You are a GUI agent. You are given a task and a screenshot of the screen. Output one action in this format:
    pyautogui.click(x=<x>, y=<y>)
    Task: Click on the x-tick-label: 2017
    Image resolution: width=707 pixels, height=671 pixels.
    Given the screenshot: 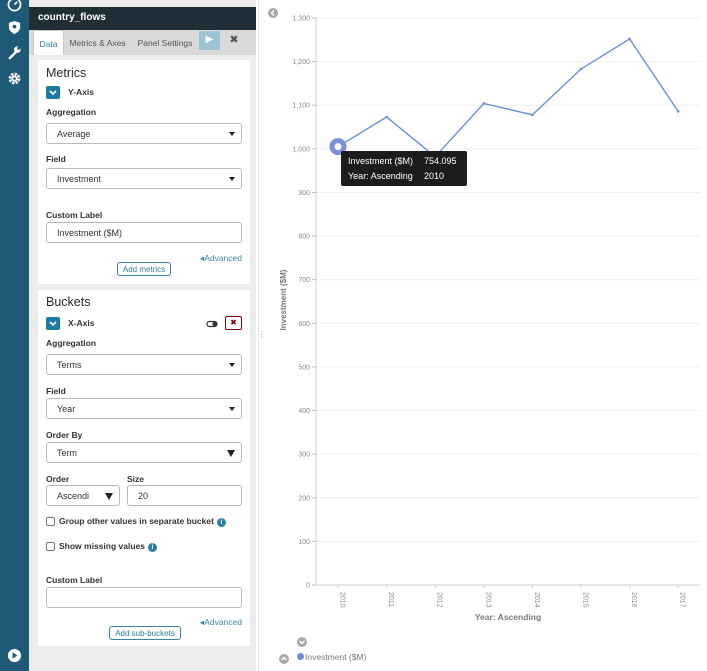 What is the action you would take?
    pyautogui.click(x=682, y=600)
    